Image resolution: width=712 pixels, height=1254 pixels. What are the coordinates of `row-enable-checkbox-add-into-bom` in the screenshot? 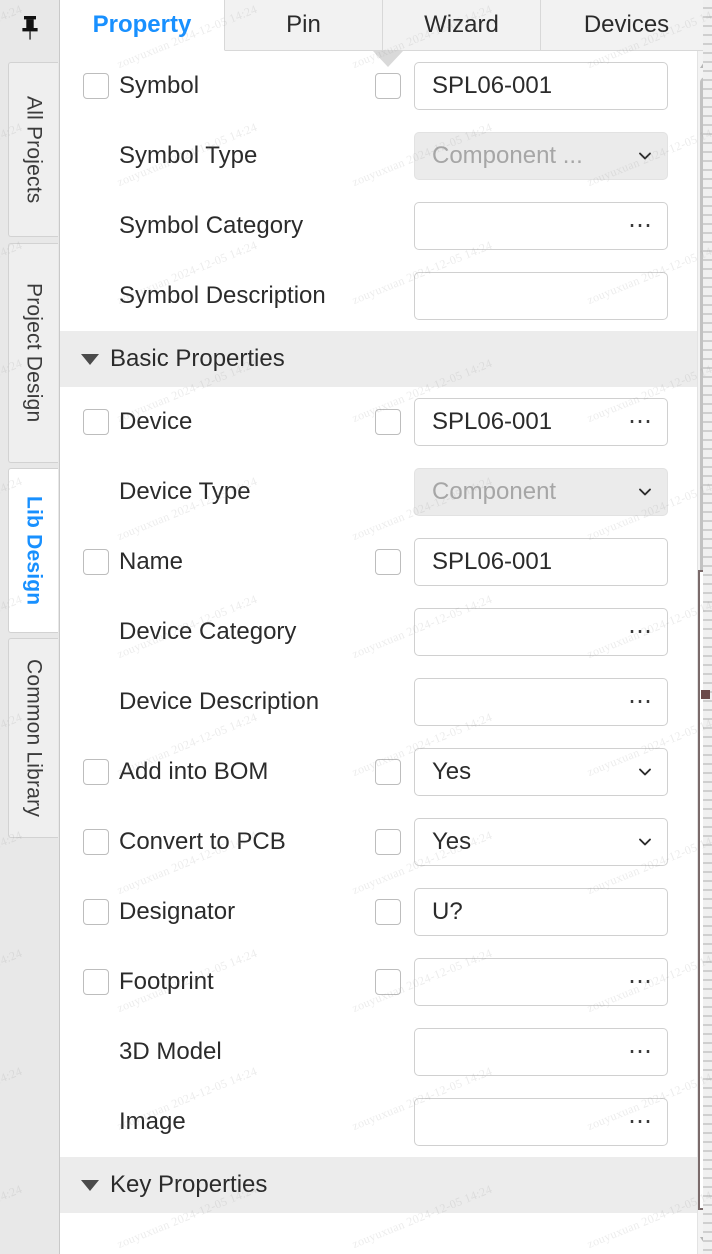 It's located at (96, 772).